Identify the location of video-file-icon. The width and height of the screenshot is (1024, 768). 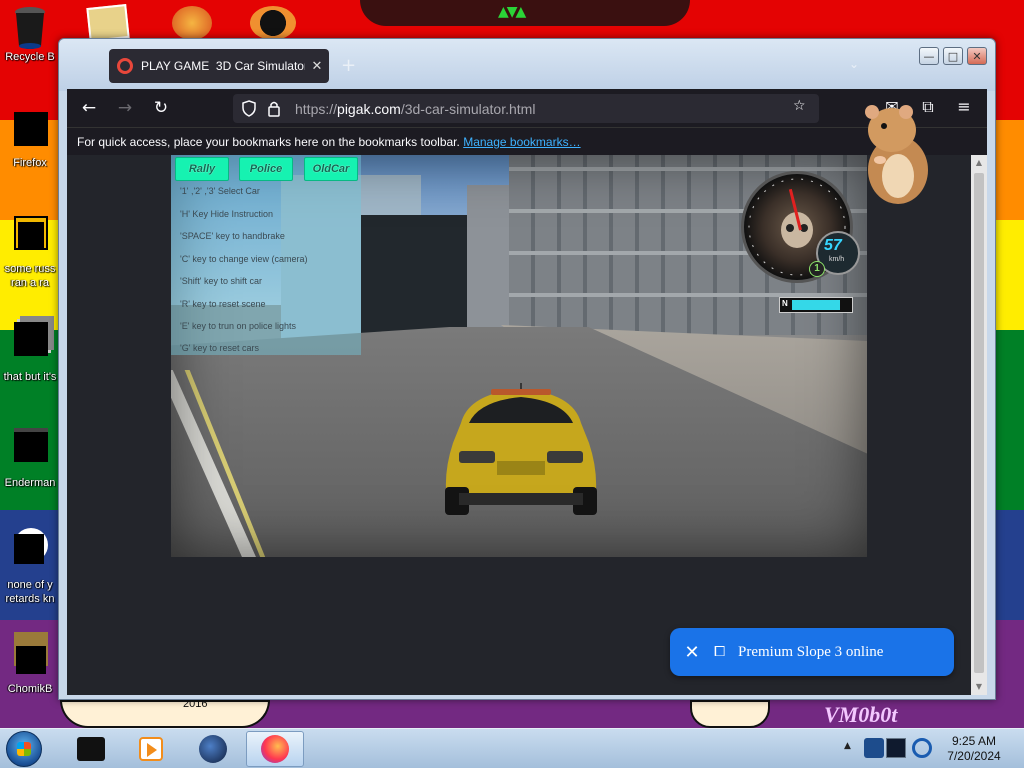
(31, 233).